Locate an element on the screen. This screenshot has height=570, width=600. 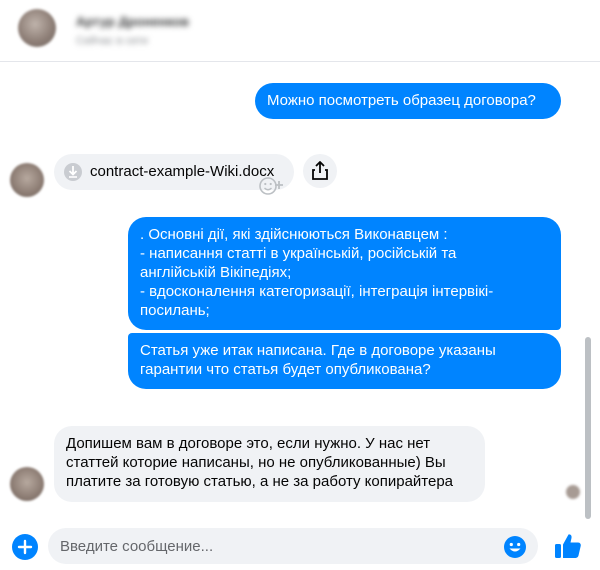
attachment-filename: contract-example-Wiki.docx is located at coordinates (182, 171).